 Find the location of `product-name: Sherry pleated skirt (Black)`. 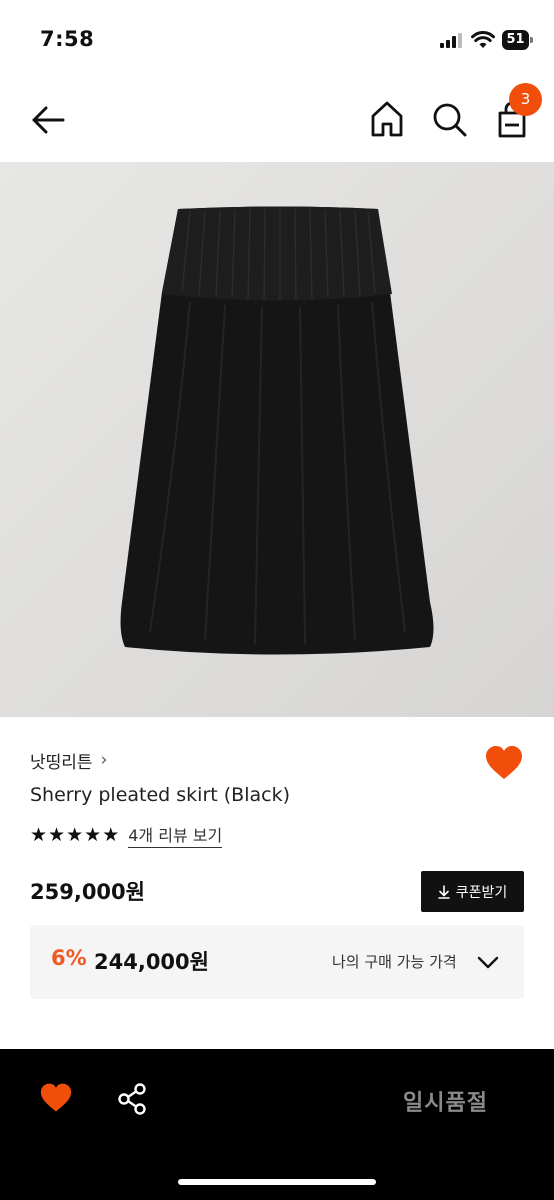

product-name: Sherry pleated skirt (Black) is located at coordinates (160, 795).